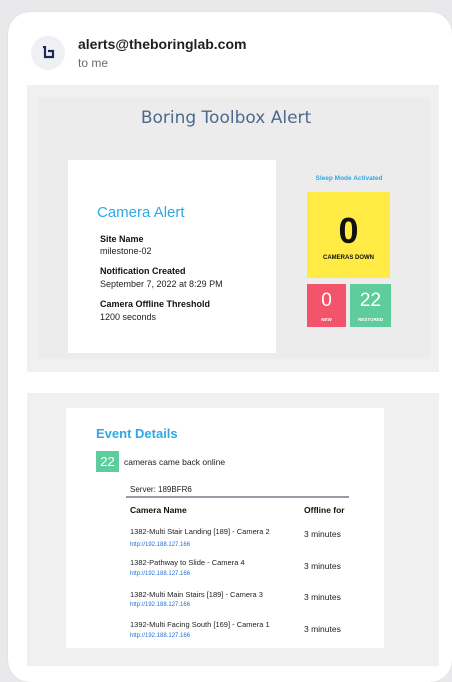 The height and width of the screenshot is (682, 452). What do you see at coordinates (126, 251) in the screenshot?
I see `site-name-value: milestone-02` at bounding box center [126, 251].